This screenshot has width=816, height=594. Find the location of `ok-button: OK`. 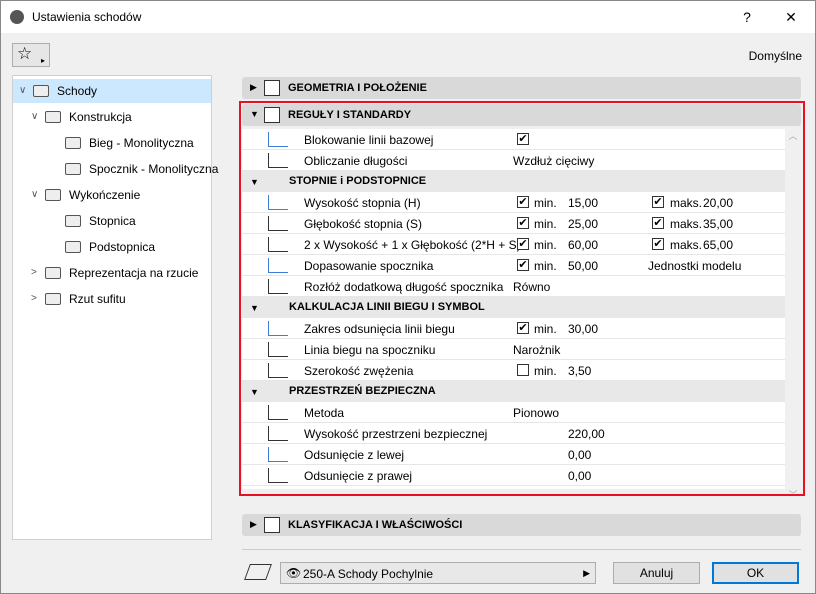

ok-button: OK is located at coordinates (755, 573).